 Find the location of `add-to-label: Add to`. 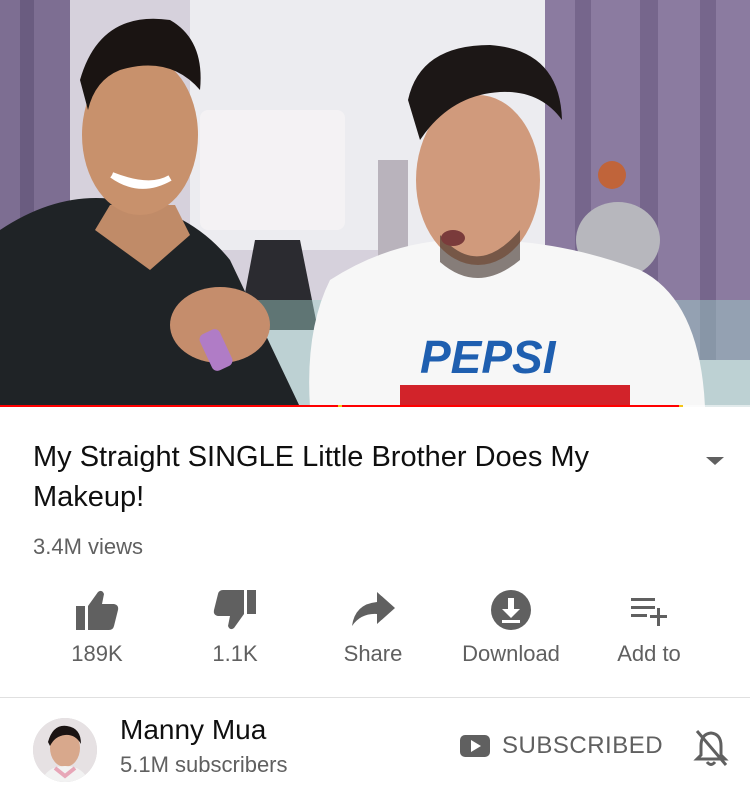

add-to-label: Add to is located at coordinates (649, 653).